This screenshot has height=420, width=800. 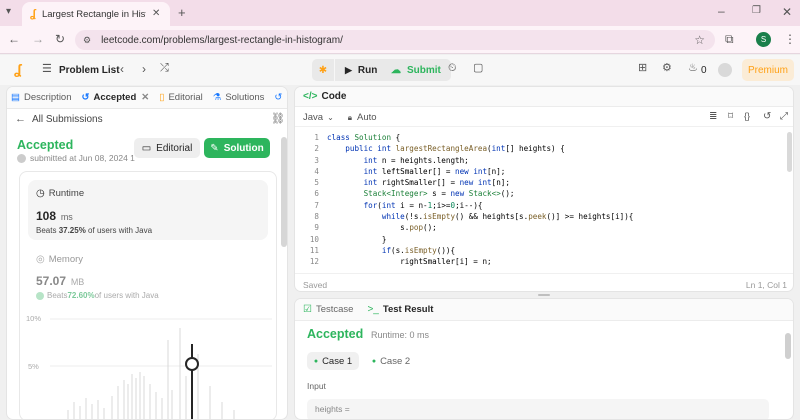 What do you see at coordinates (323, 70) in the screenshot?
I see `debug-button: ✱` at bounding box center [323, 70].